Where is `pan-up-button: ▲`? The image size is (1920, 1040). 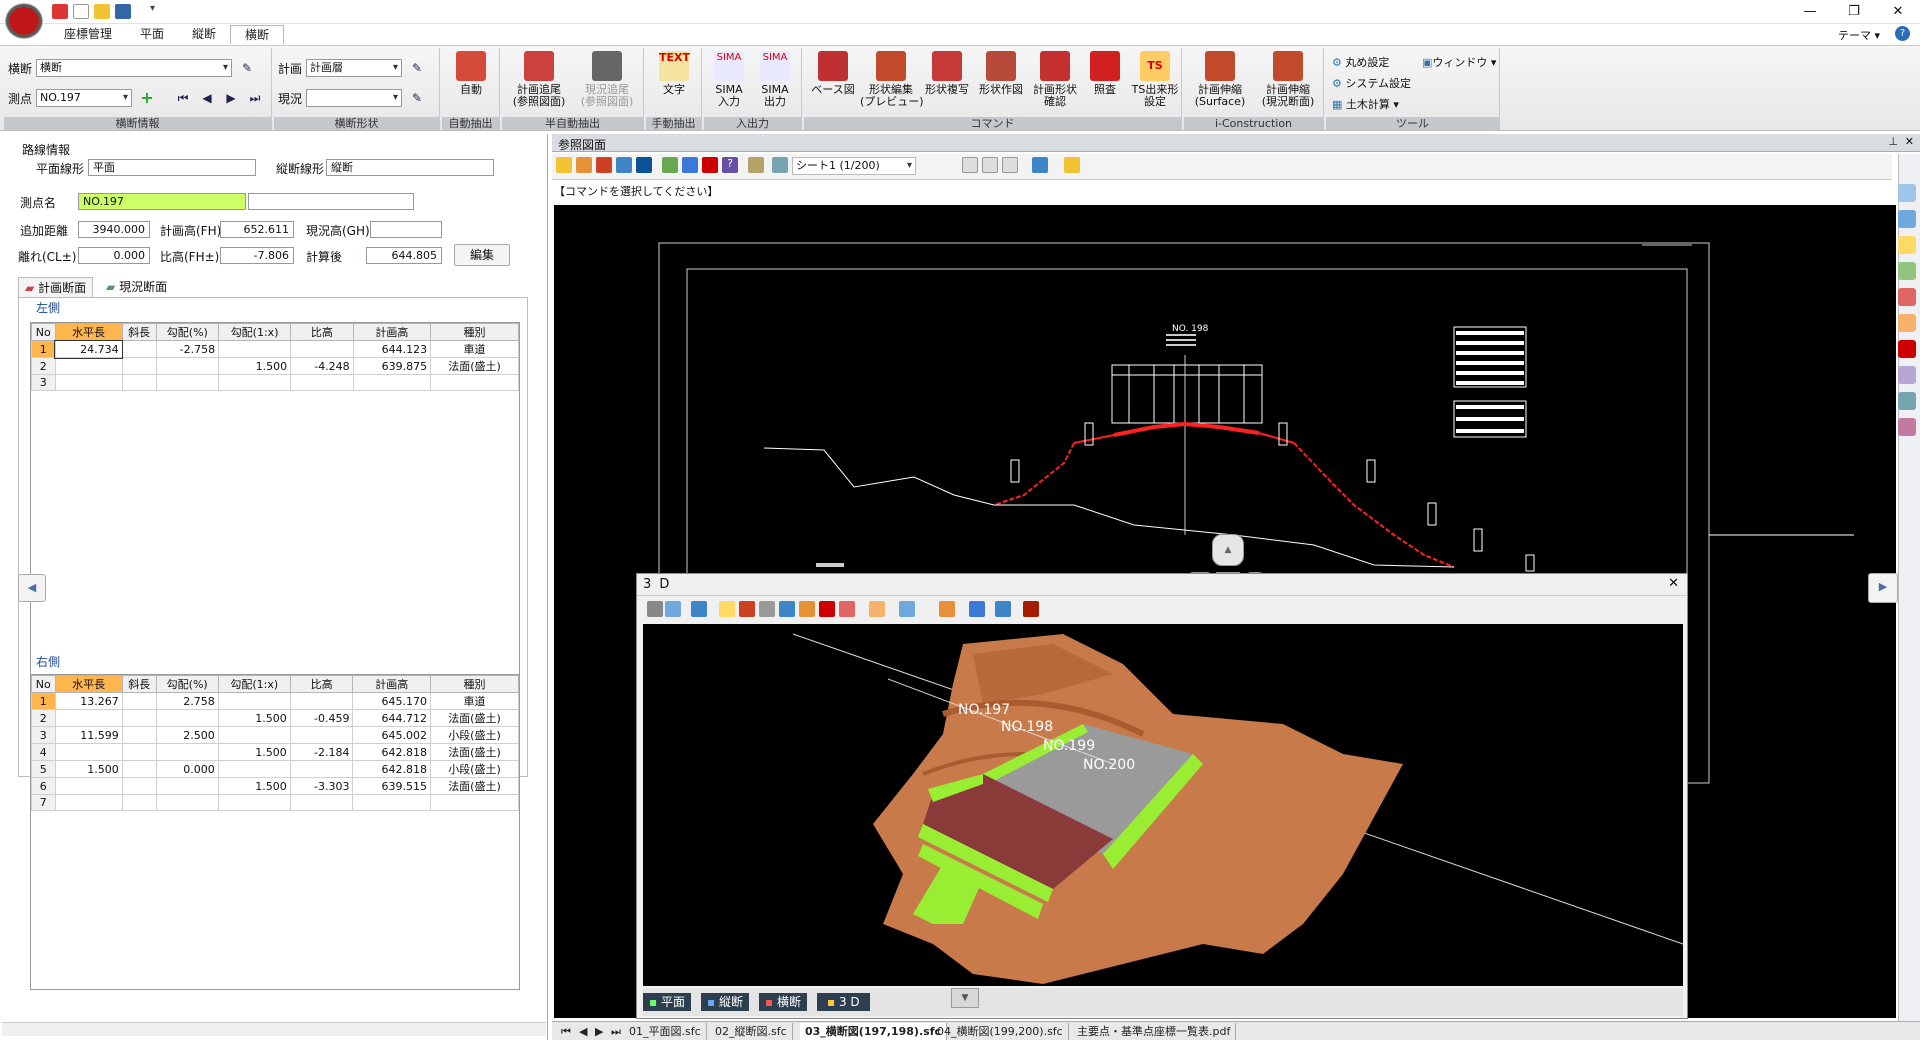
pan-up-button: ▲ is located at coordinates (1228, 550).